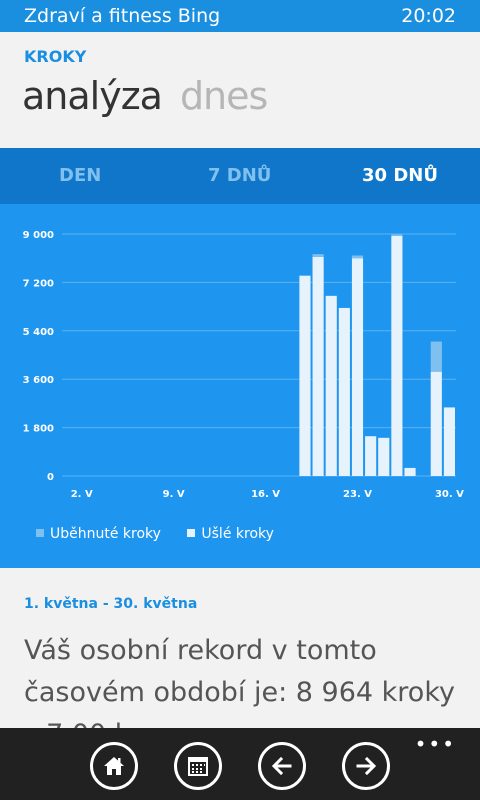 The width and height of the screenshot is (480, 800). What do you see at coordinates (50, 477) in the screenshot?
I see `y-tick-label: 0` at bounding box center [50, 477].